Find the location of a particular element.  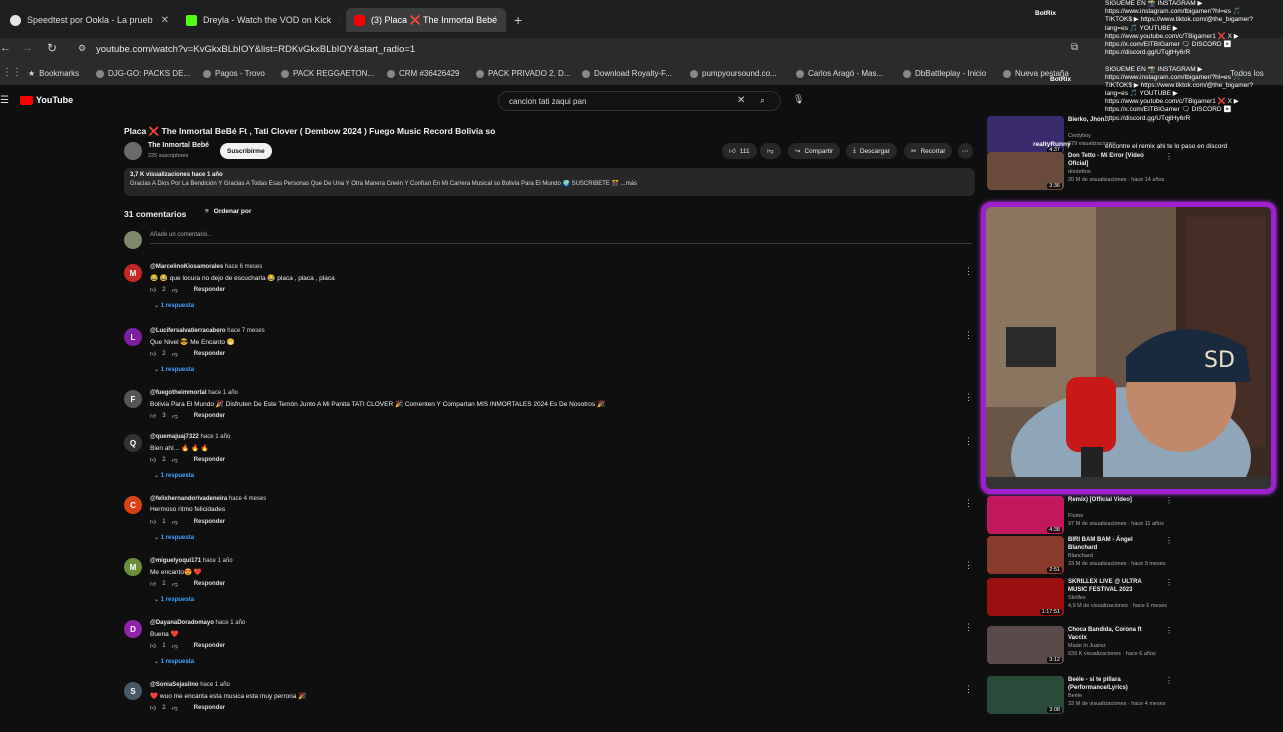

commenter-avatar: D is located at coordinates (133, 629).